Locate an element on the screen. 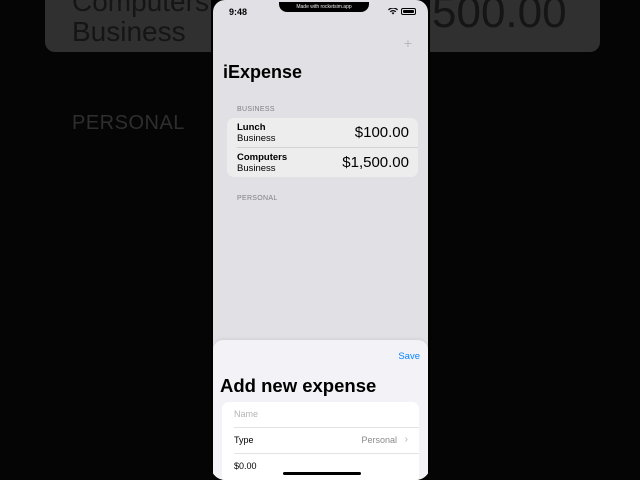 The image size is (640, 480). expense-amount: $100.00 is located at coordinates (381, 132).